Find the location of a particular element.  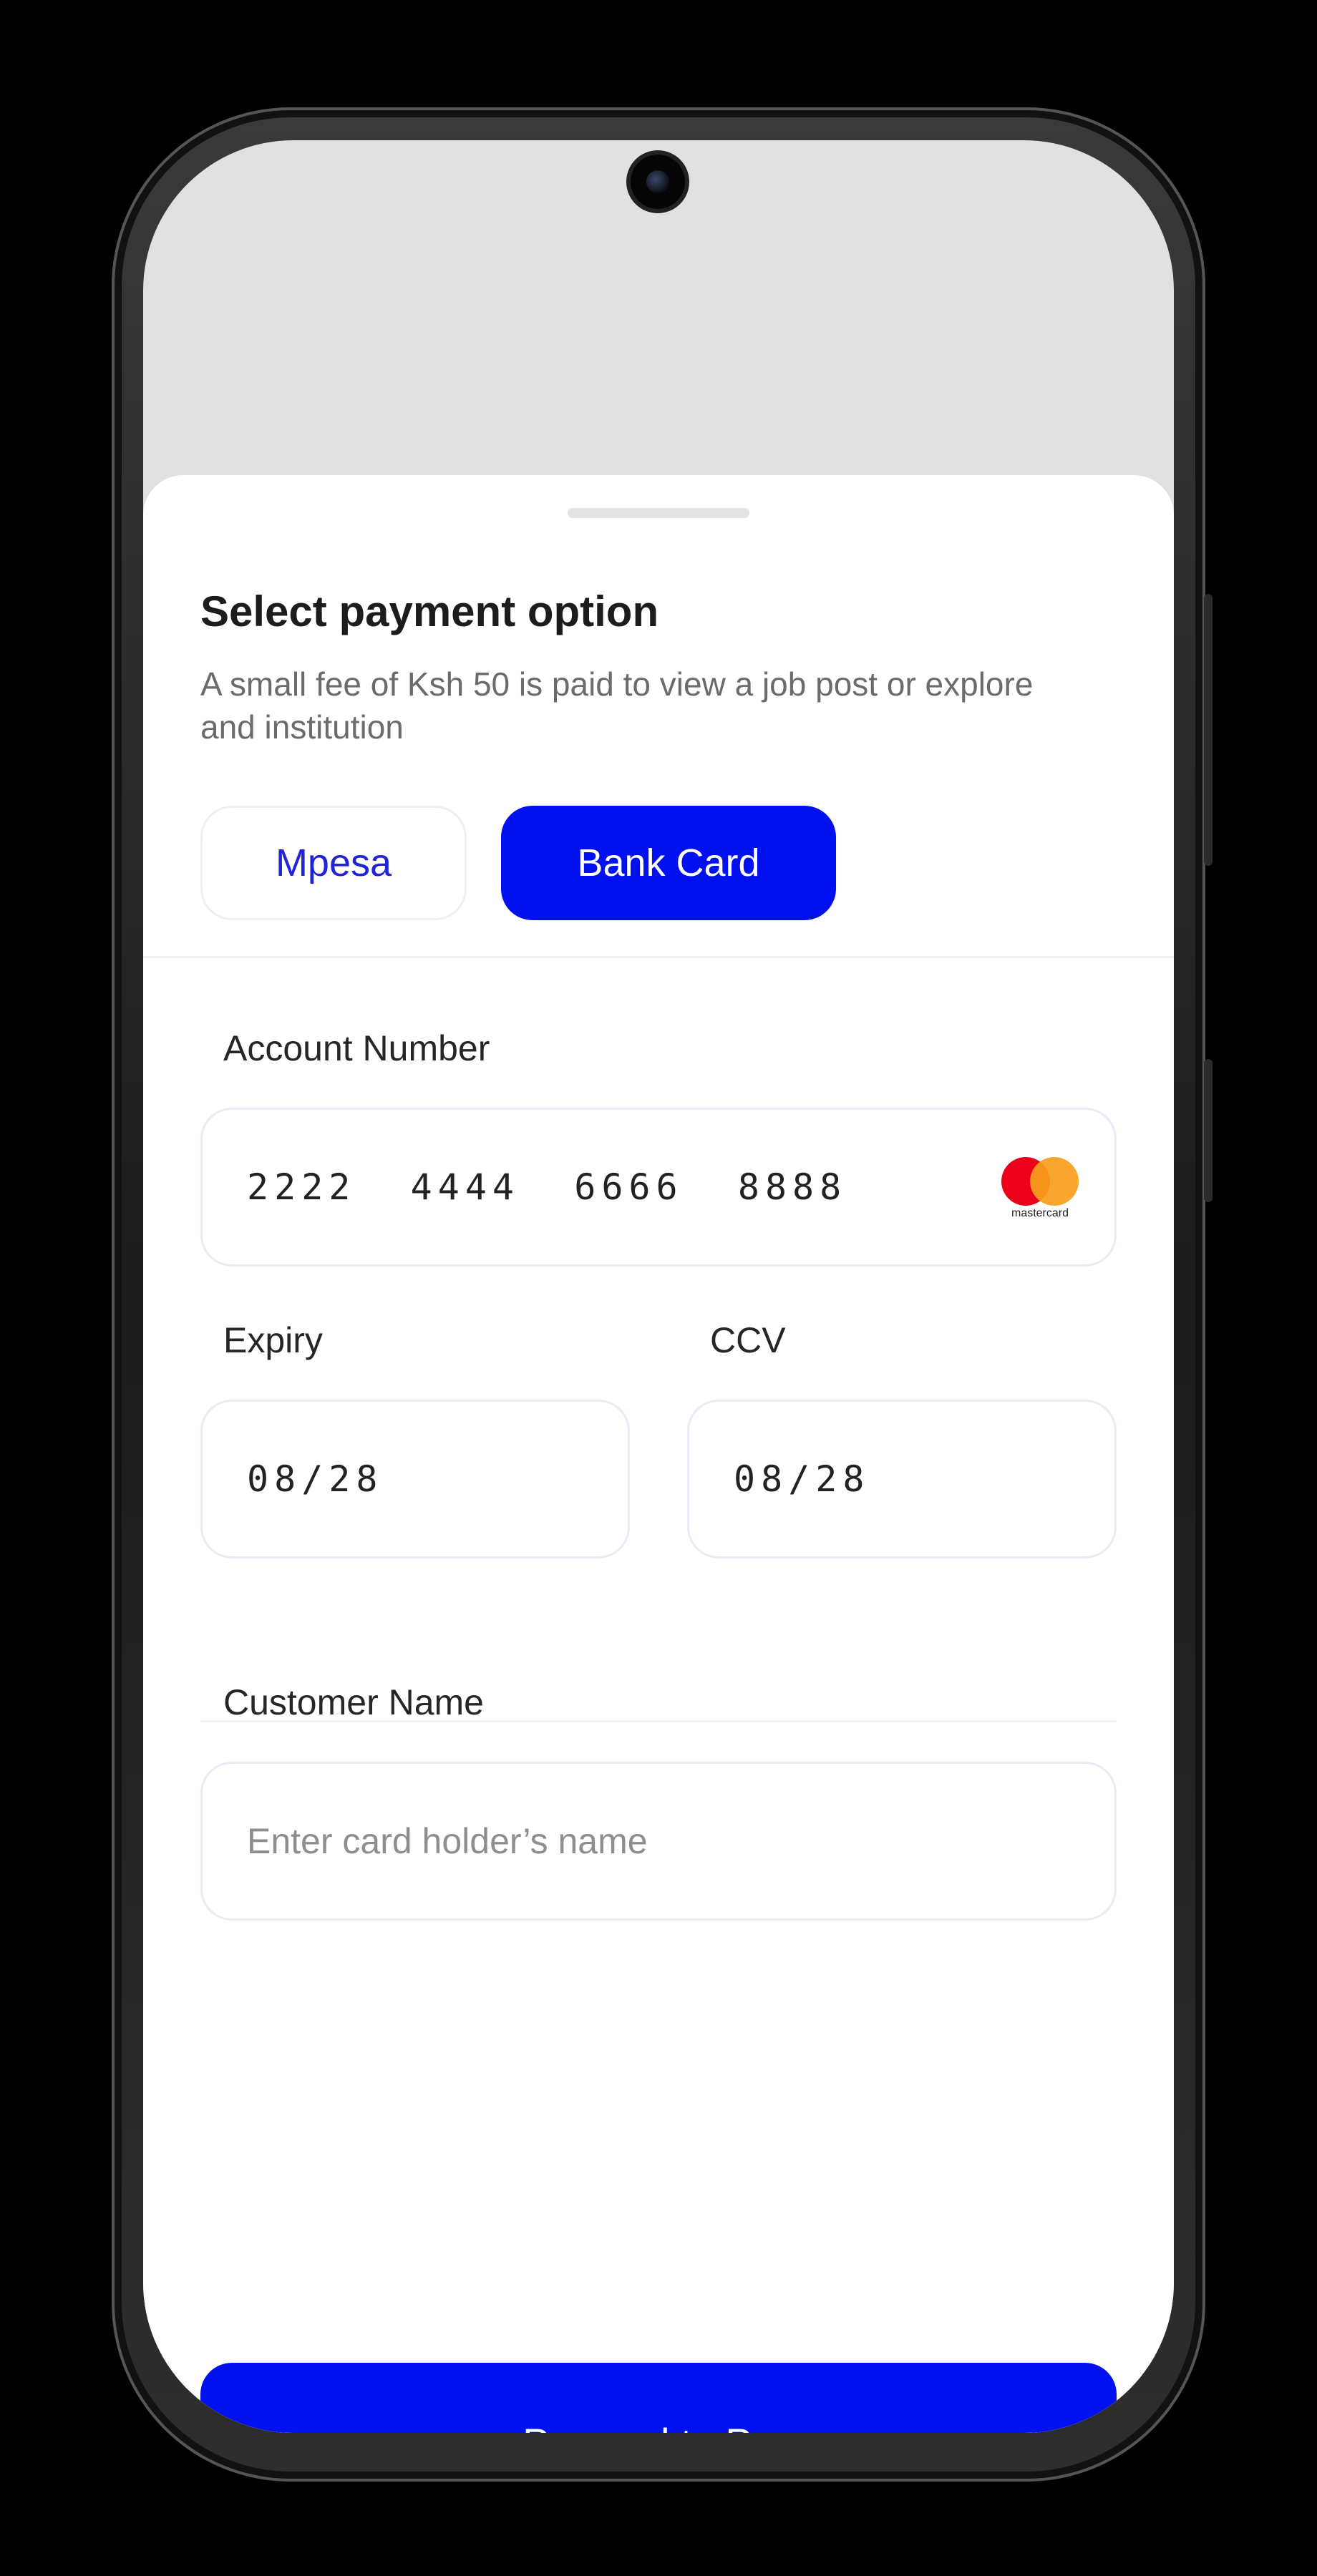

ccv-input: 08/28 is located at coordinates (902, 1479).